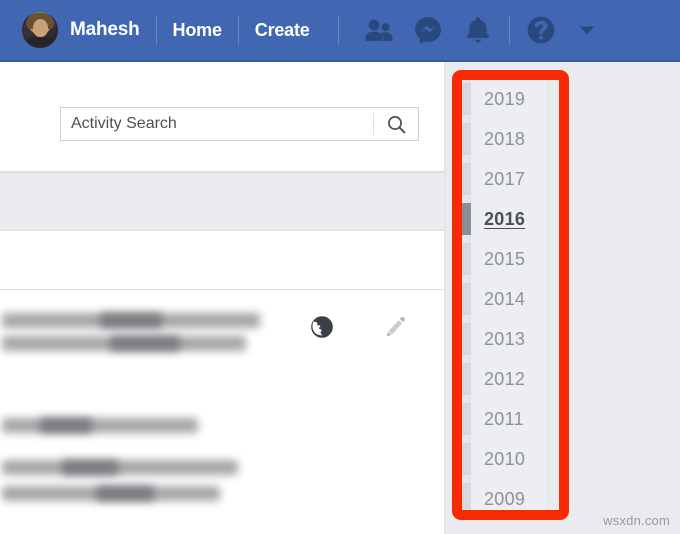 This screenshot has width=680, height=534. What do you see at coordinates (428, 30) in the screenshot?
I see `messenger-icon` at bounding box center [428, 30].